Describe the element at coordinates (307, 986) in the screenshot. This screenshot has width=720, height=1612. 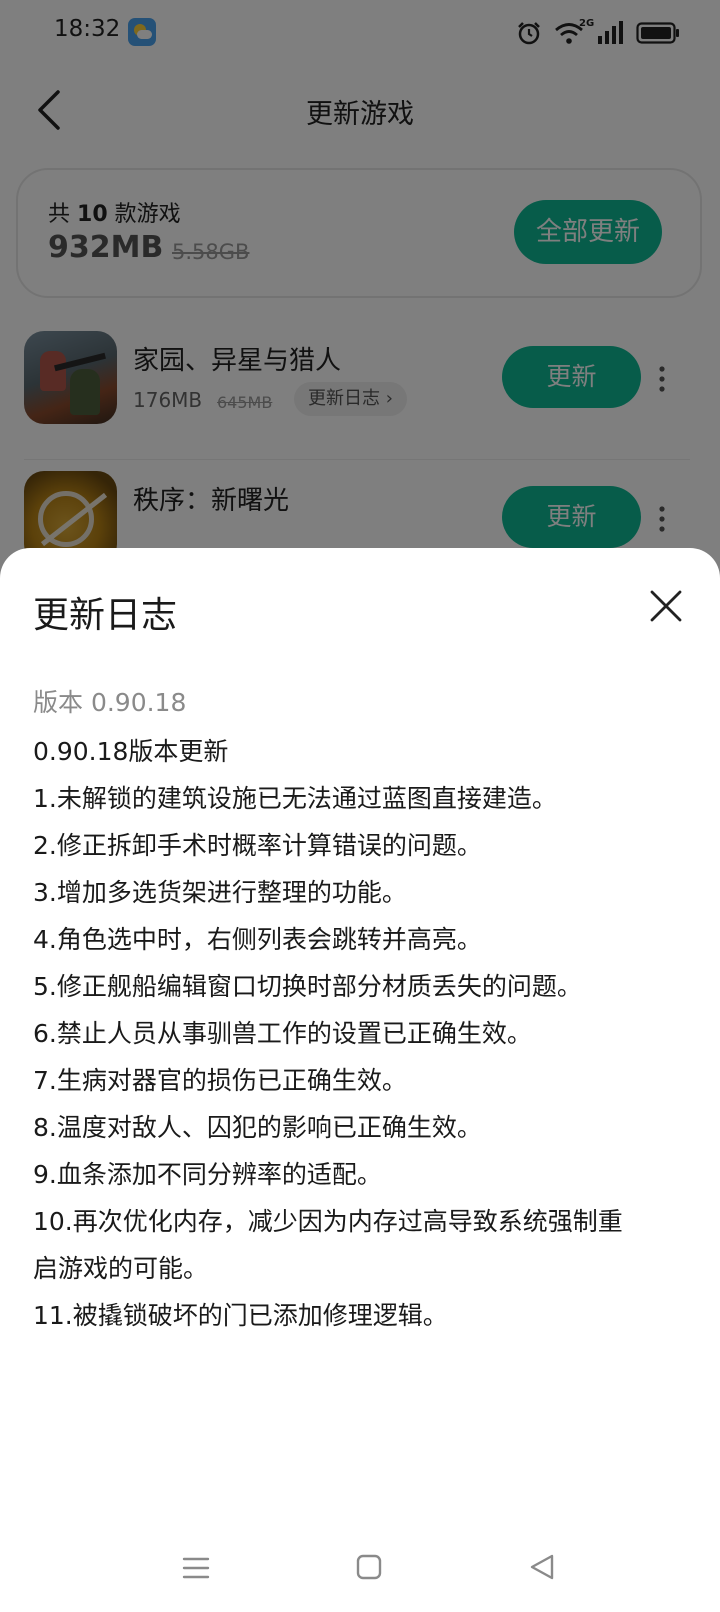
I see `changelog-line: 5.修正舰船编辑窗口切换时部分材质丢失的问题。` at that location.